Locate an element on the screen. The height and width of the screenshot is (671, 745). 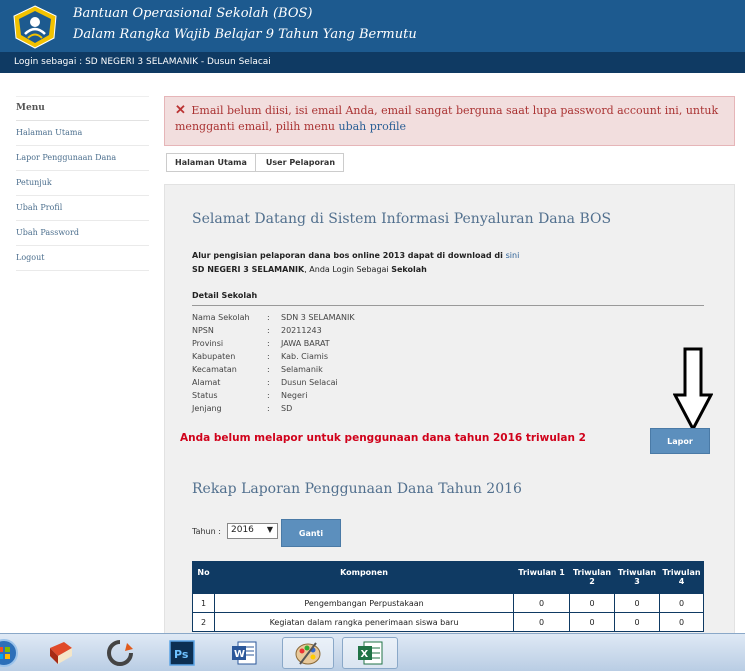
lapor-button: Lapor is located at coordinates (680, 441).